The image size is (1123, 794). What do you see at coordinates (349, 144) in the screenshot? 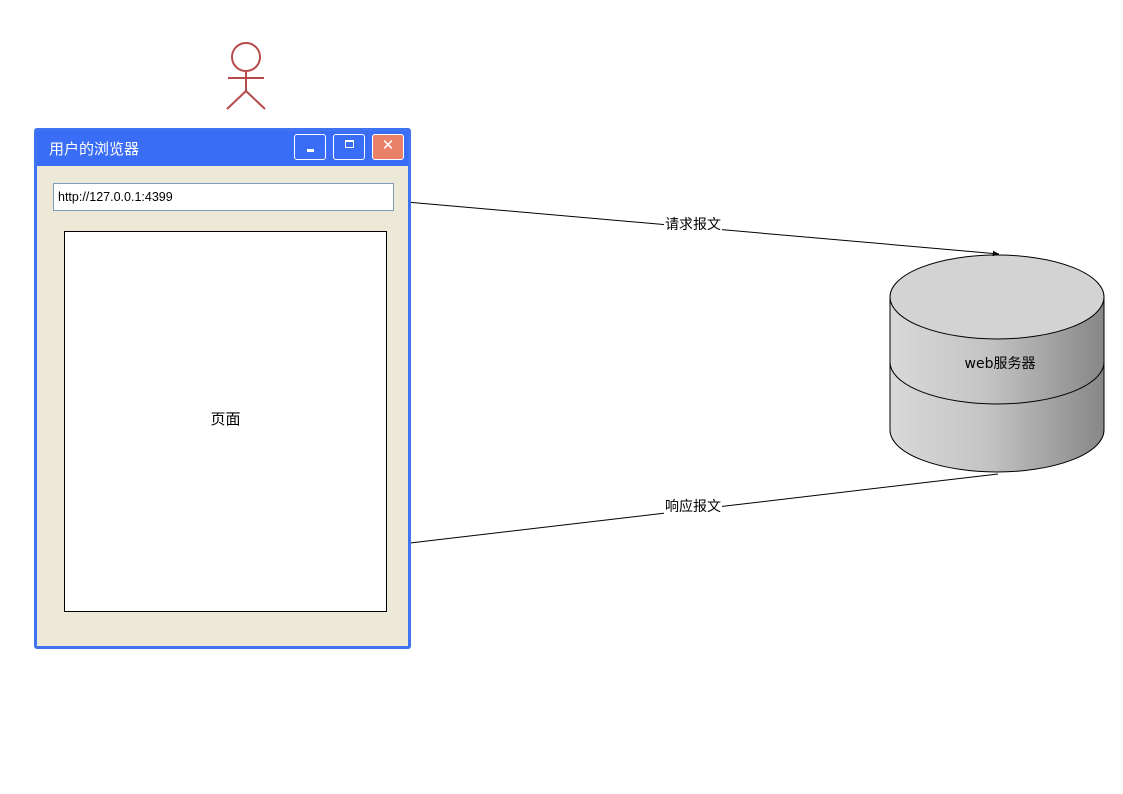
I see `maximize-icon` at bounding box center [349, 144].